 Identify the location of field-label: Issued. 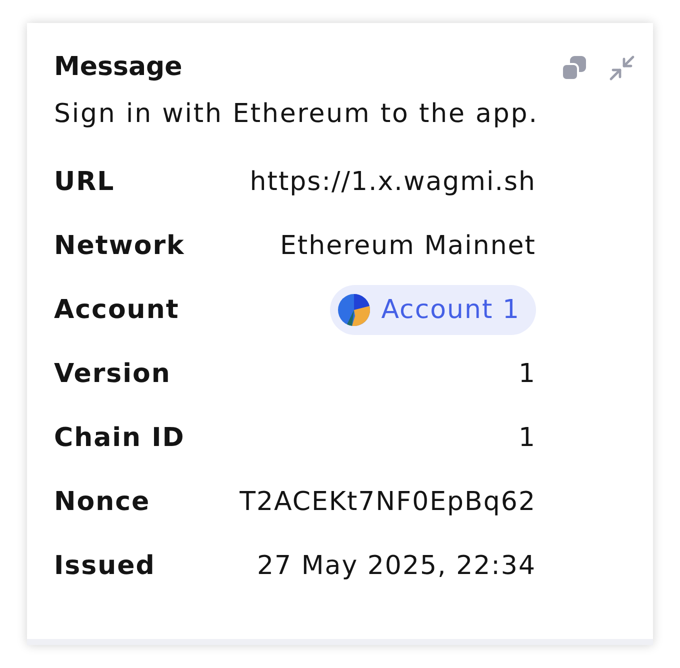
(105, 566).